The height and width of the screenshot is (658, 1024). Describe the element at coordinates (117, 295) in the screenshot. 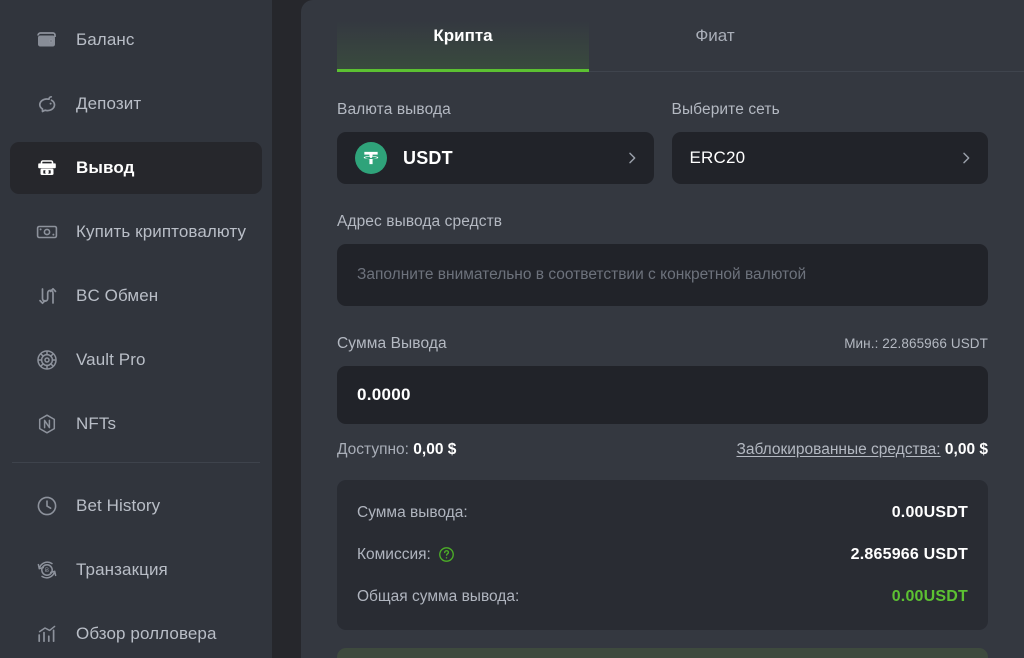

I see `sidebar-item-label: BC Обмен` at that location.